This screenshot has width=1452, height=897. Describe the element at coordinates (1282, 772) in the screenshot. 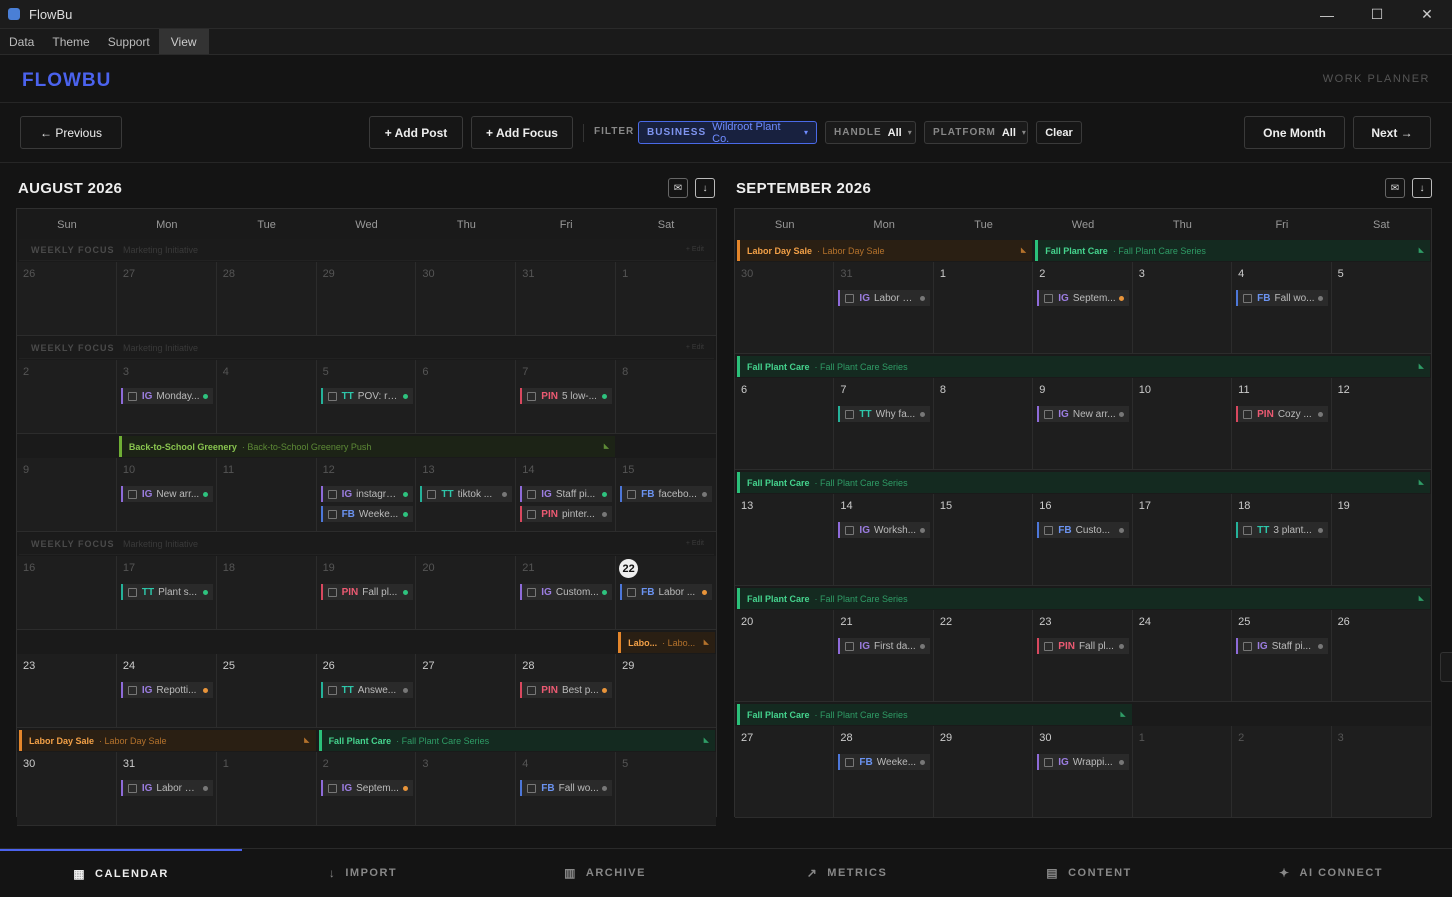

I see `day-cell: 2` at that location.